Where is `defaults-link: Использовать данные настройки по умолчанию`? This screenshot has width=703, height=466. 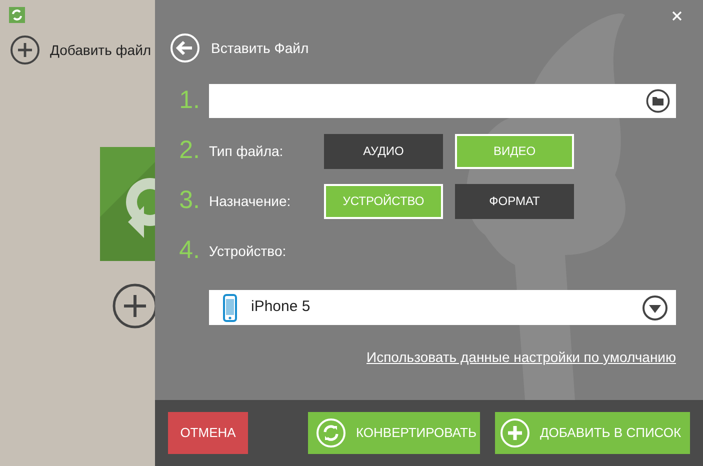 defaults-link: Использовать данные настройки по умолчанию is located at coordinates (521, 357).